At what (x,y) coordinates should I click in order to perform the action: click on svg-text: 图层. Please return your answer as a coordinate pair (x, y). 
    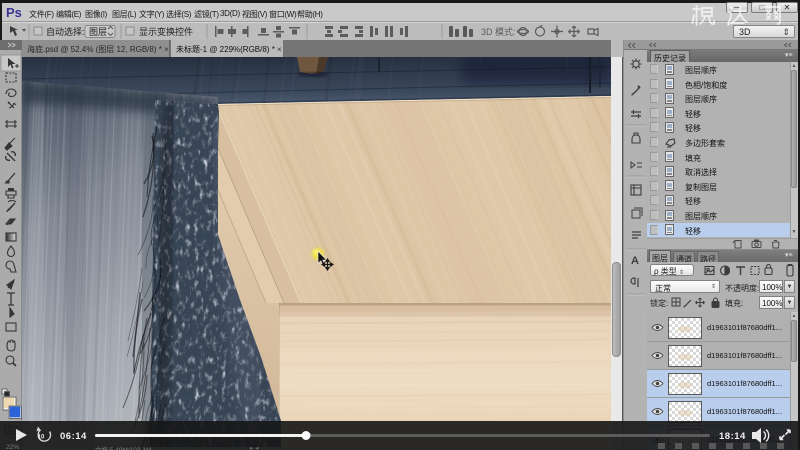
    Looking at the image, I should click on (98, 32).